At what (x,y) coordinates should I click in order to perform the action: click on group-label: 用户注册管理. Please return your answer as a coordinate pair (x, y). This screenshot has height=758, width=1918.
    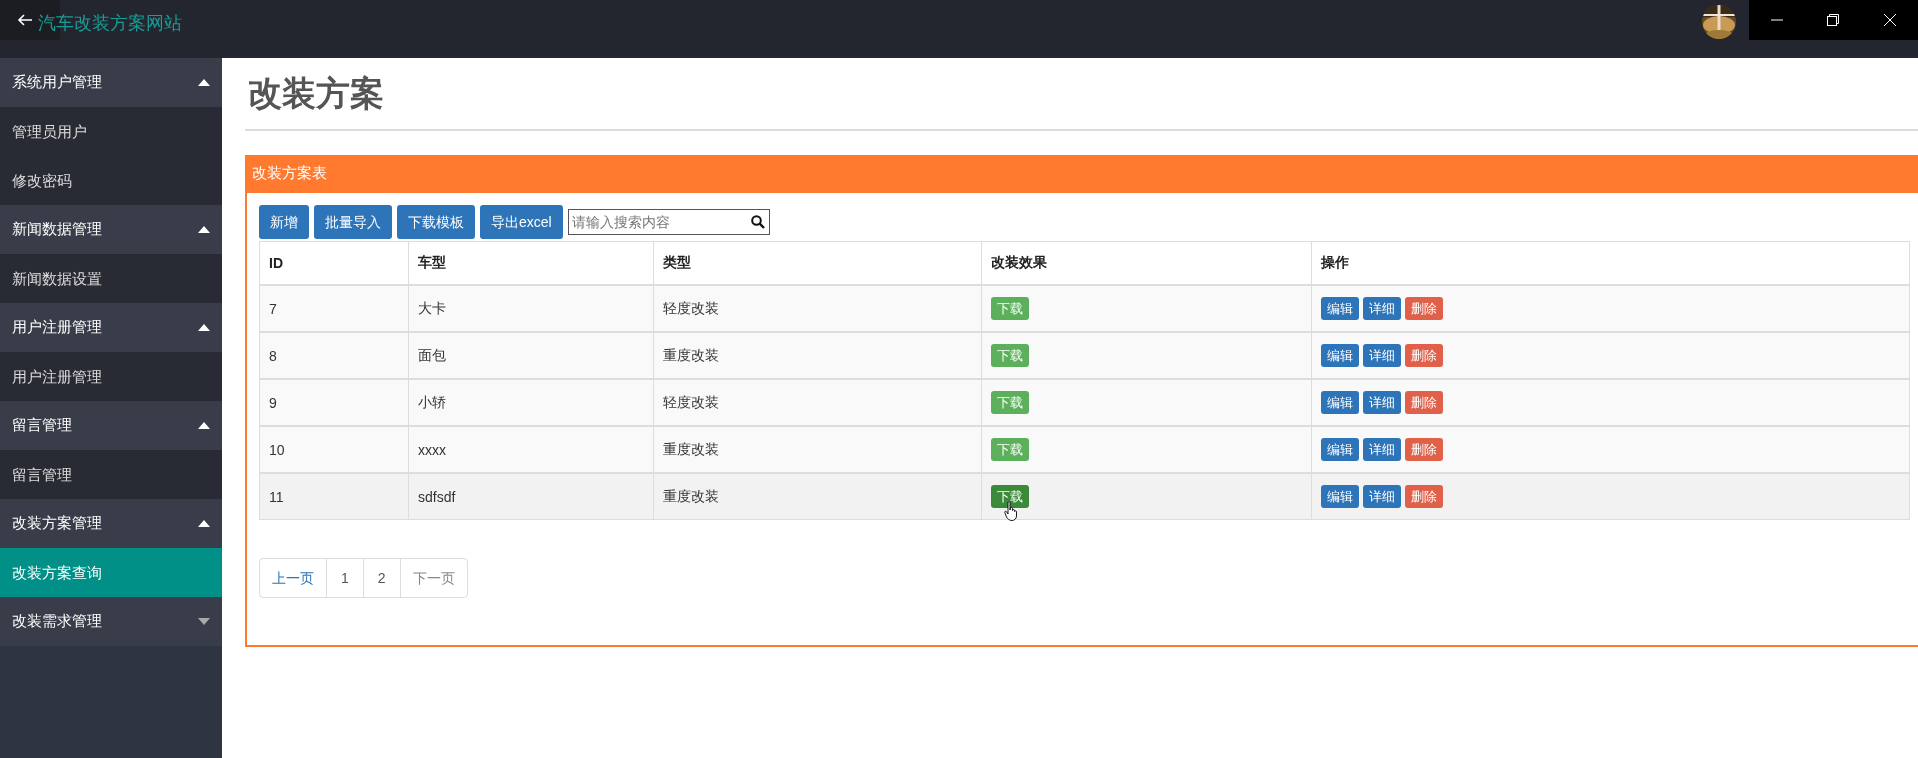
    Looking at the image, I should click on (57, 327).